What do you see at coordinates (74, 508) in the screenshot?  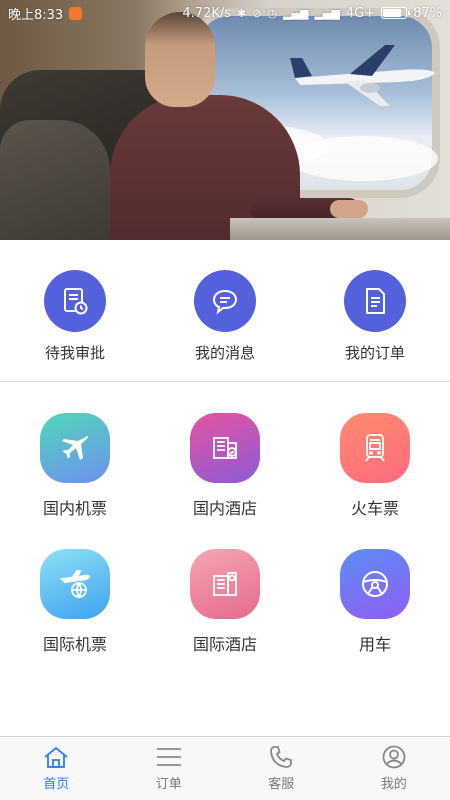 I see `service-label: 国内机票` at bounding box center [74, 508].